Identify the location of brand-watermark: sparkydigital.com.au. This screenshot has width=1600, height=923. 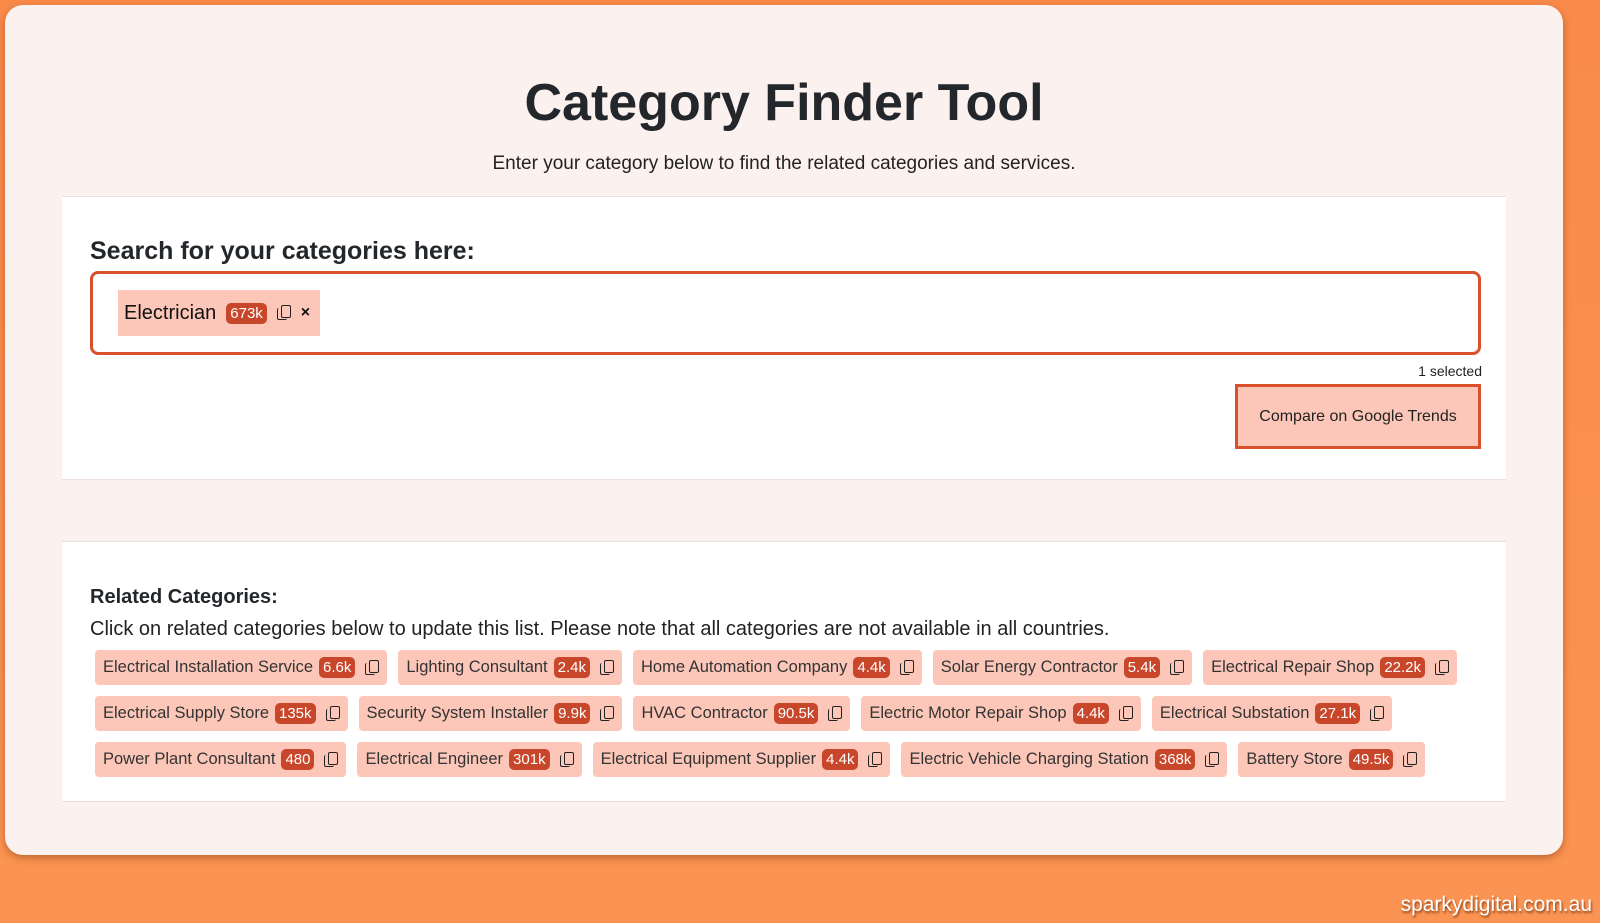
(1496, 904).